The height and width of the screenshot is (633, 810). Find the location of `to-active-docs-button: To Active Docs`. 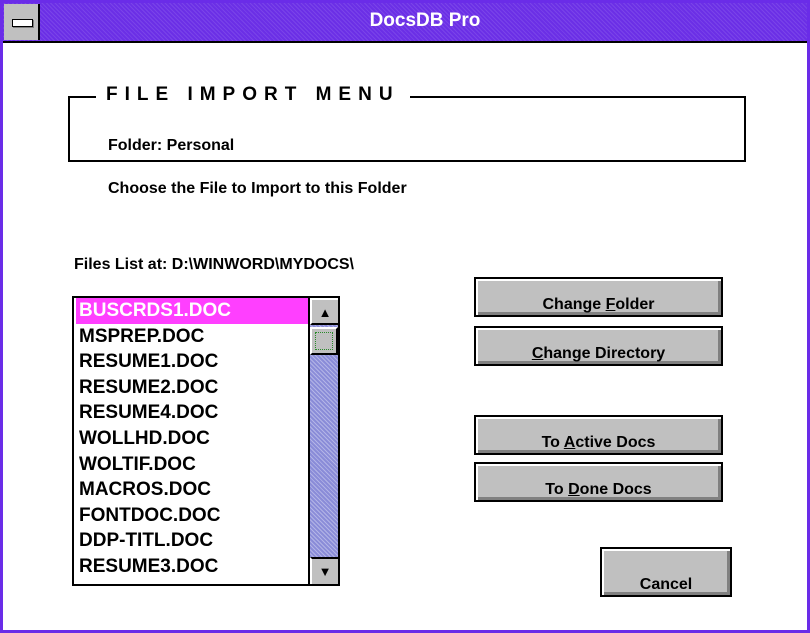

to-active-docs-button: To Active Docs is located at coordinates (598, 435).